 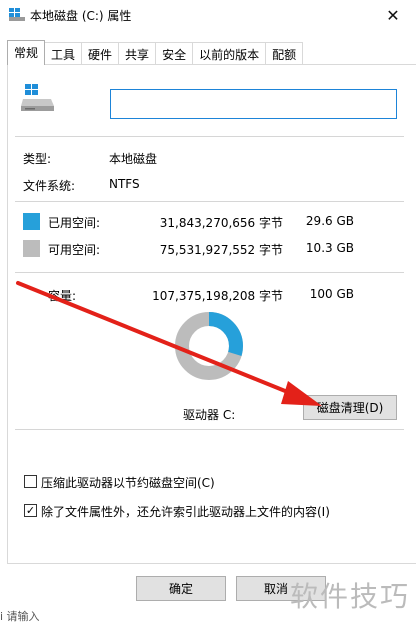 What do you see at coordinates (81, 16) in the screenshot?
I see `window-title: 本地磁盘 (C:) 属性` at bounding box center [81, 16].